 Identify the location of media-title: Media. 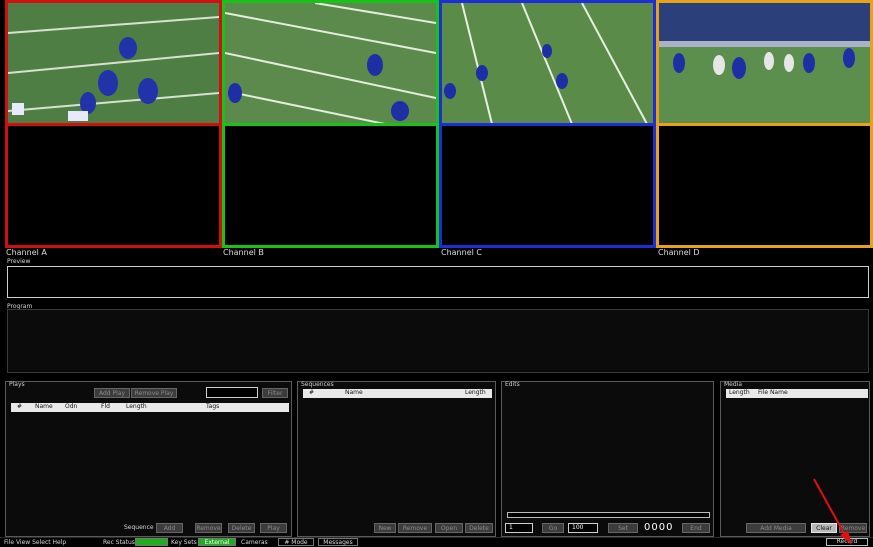
(733, 384).